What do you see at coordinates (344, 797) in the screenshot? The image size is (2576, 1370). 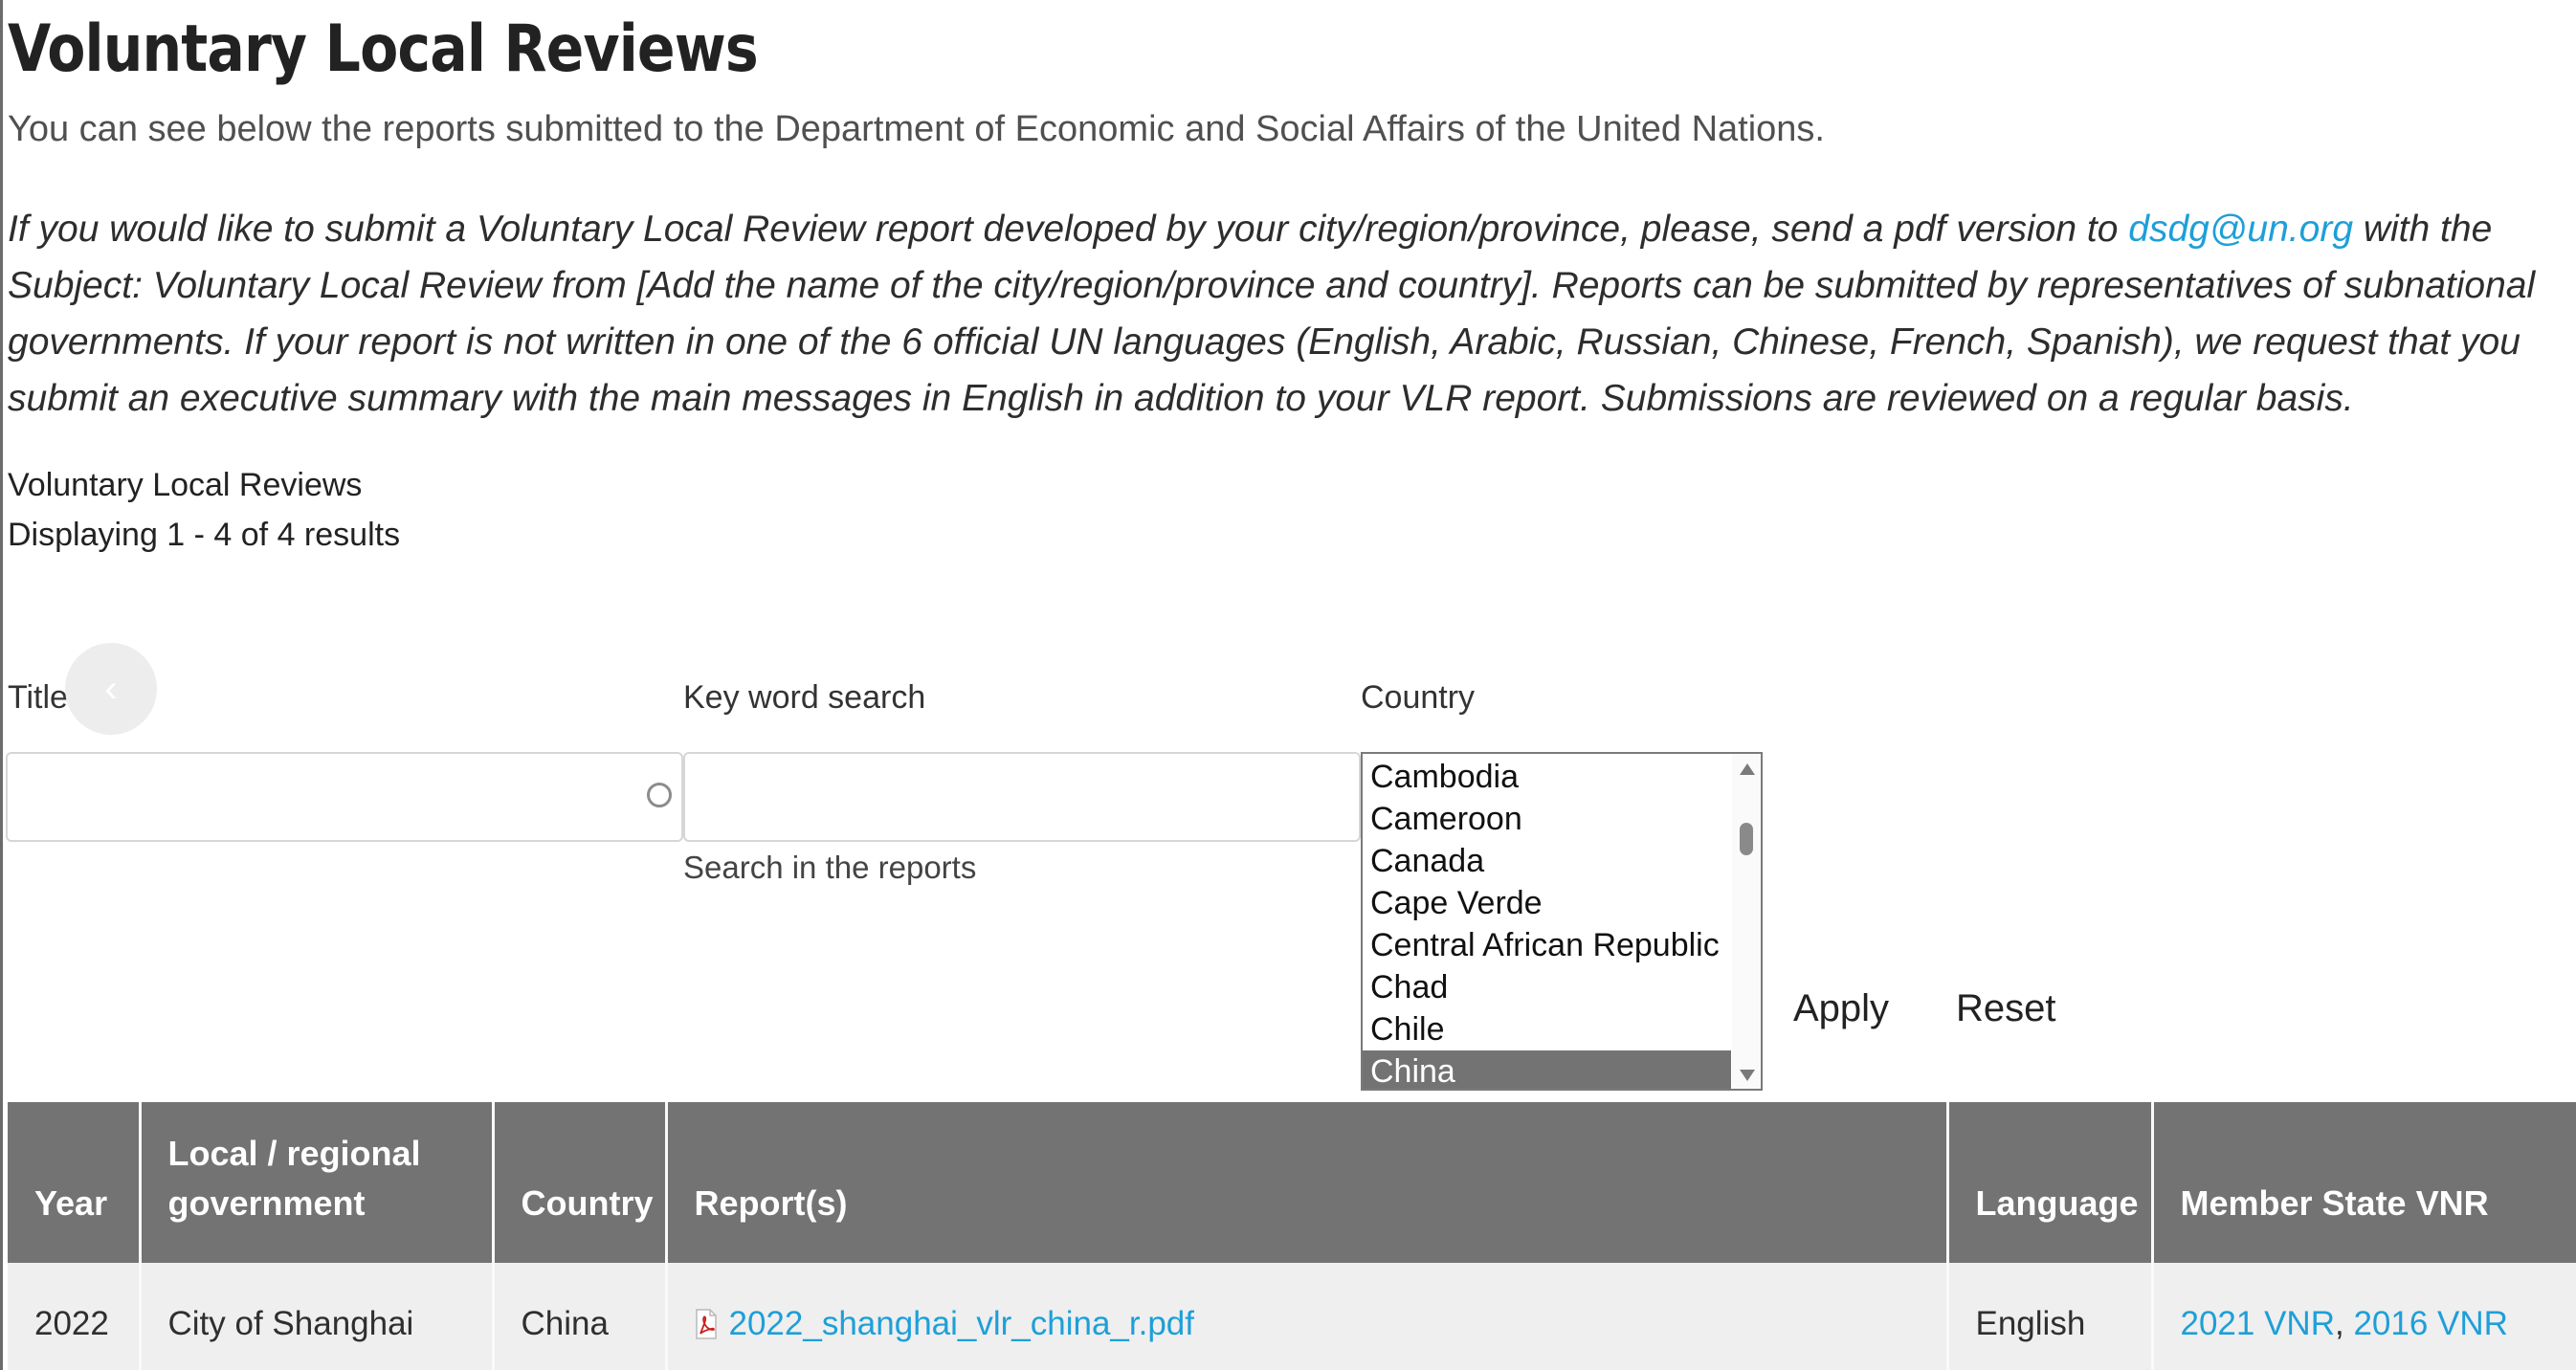 I see `title-input` at bounding box center [344, 797].